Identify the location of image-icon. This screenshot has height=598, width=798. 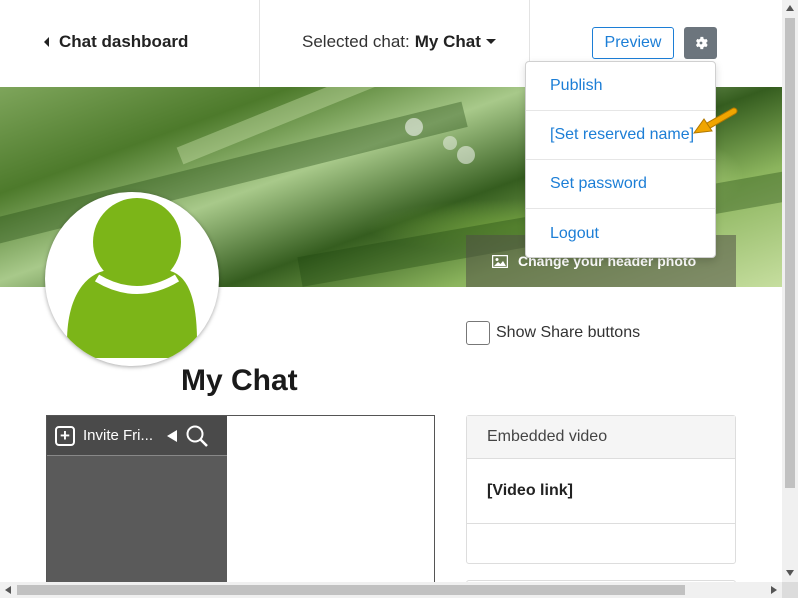
(500, 261).